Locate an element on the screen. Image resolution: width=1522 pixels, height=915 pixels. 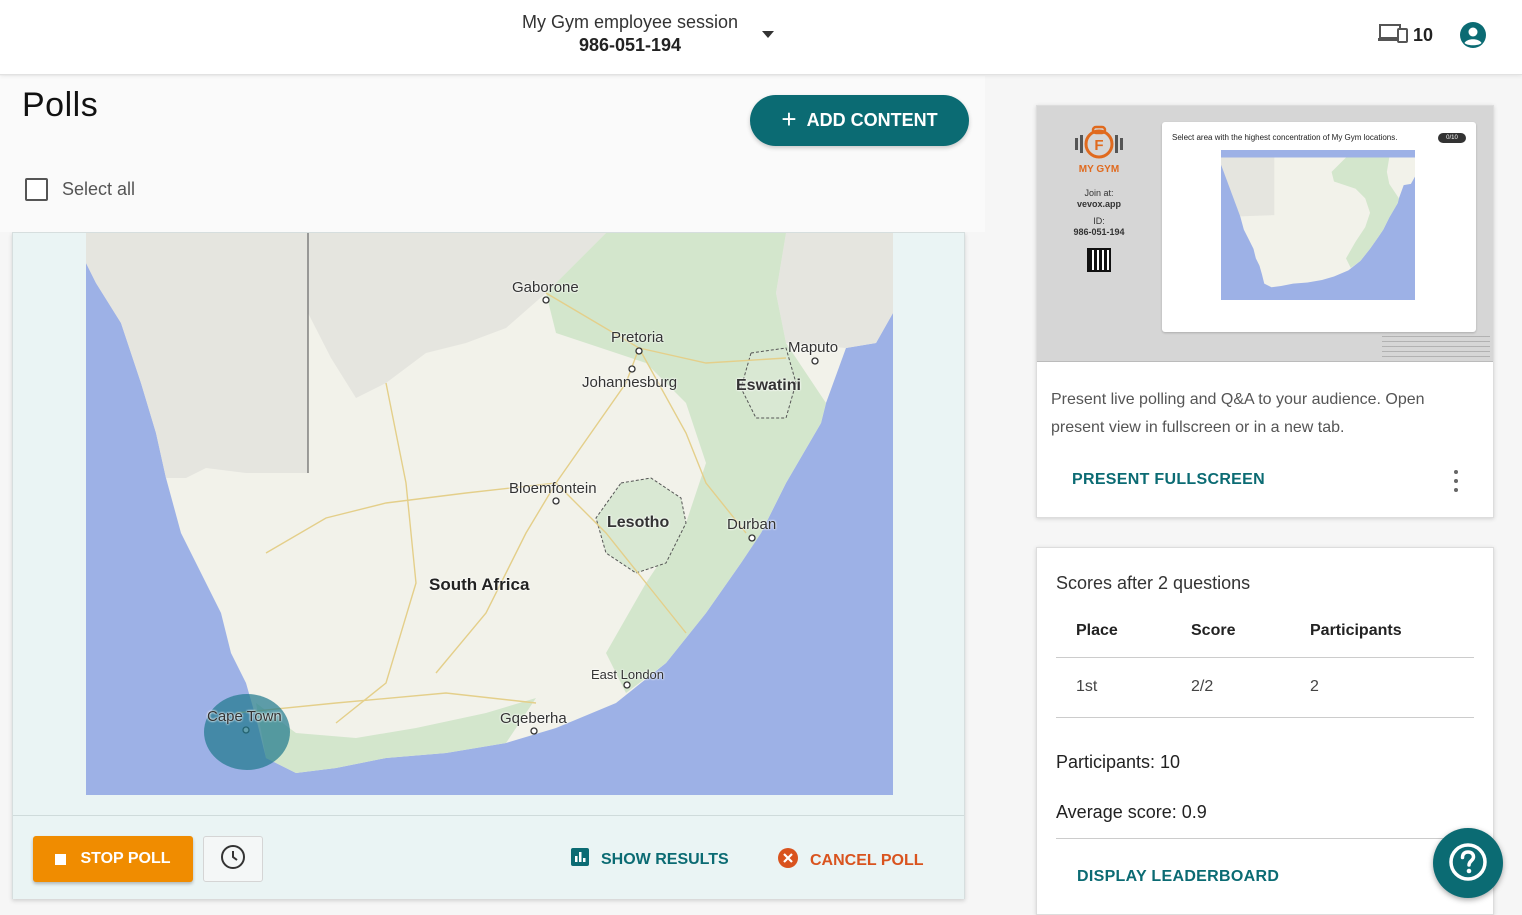
stop-poll-button: STOP POLL is located at coordinates (113, 859).